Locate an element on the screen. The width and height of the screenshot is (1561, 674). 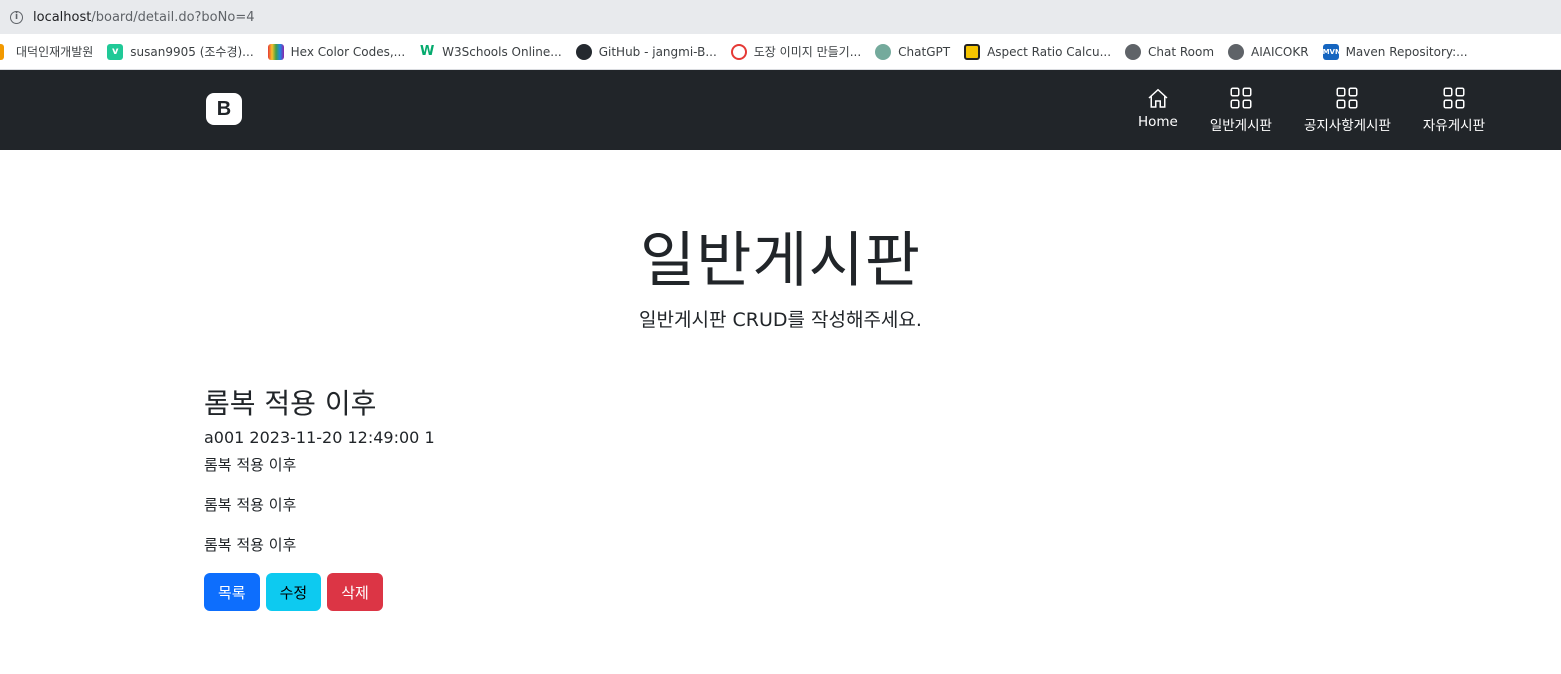
bookmark-item: Chat Room is located at coordinates (1170, 51).